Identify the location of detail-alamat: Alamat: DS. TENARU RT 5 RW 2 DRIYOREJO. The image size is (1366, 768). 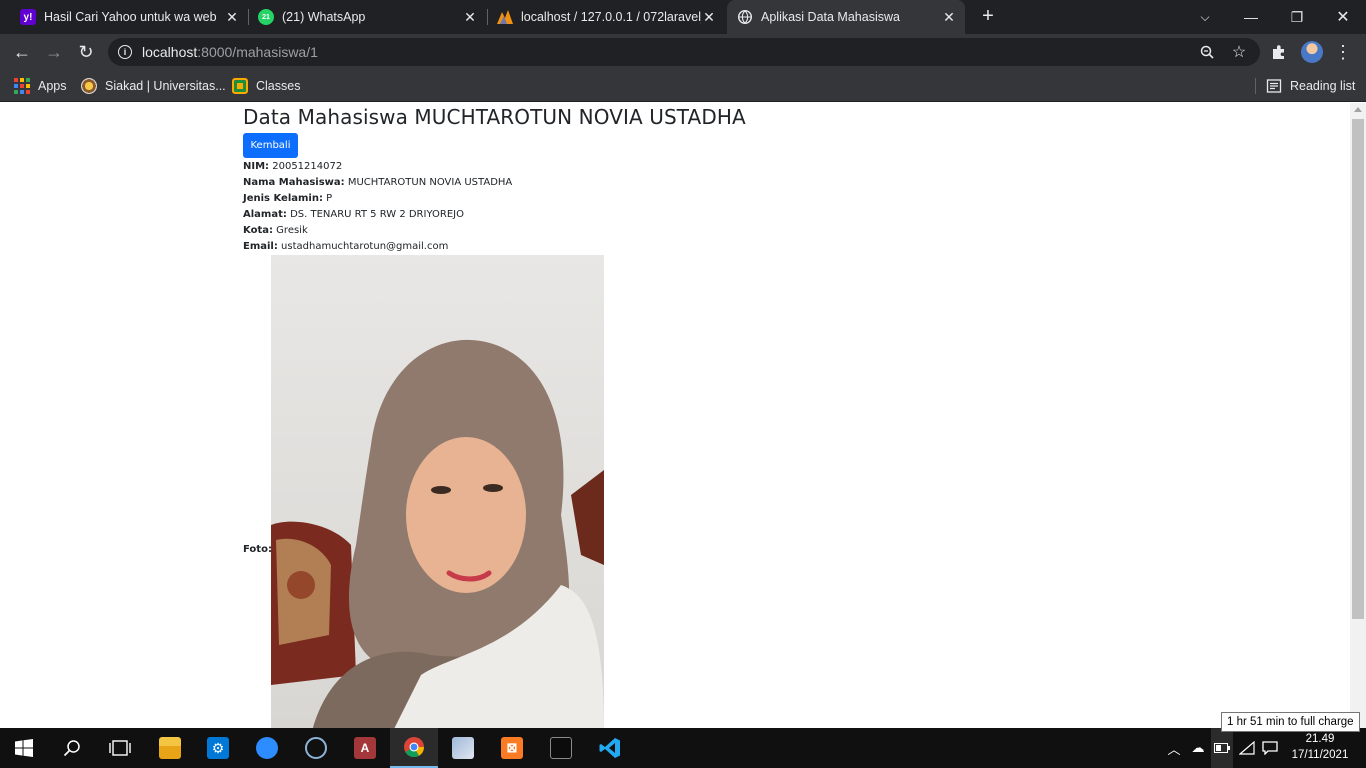
(353, 215).